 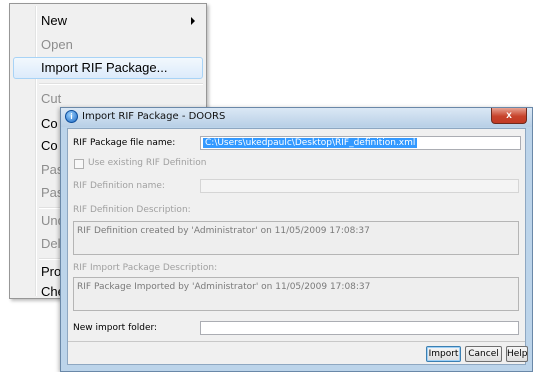 What do you see at coordinates (54, 20) in the screenshot?
I see `menu-item-label: New` at bounding box center [54, 20].